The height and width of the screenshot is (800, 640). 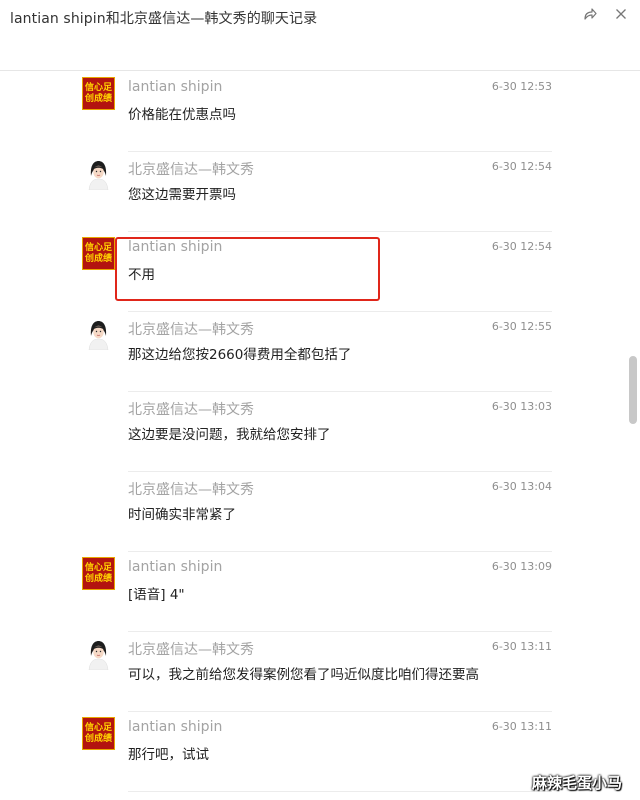 I want to click on chat-message: 北京盛信达—韩文秀 6-30 12:54 您这边需要开票吗, so click(x=311, y=191).